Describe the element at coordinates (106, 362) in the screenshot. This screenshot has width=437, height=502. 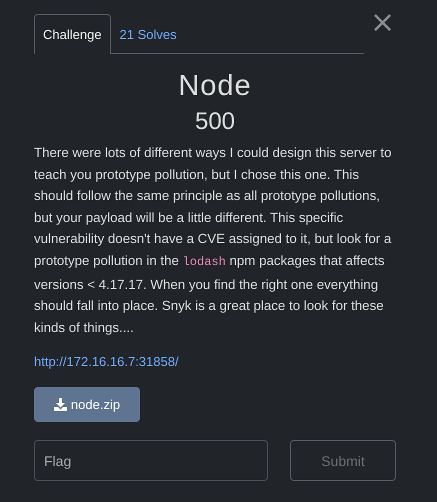
I see `challenge-link: http://172.16.16.7:31858/` at that location.